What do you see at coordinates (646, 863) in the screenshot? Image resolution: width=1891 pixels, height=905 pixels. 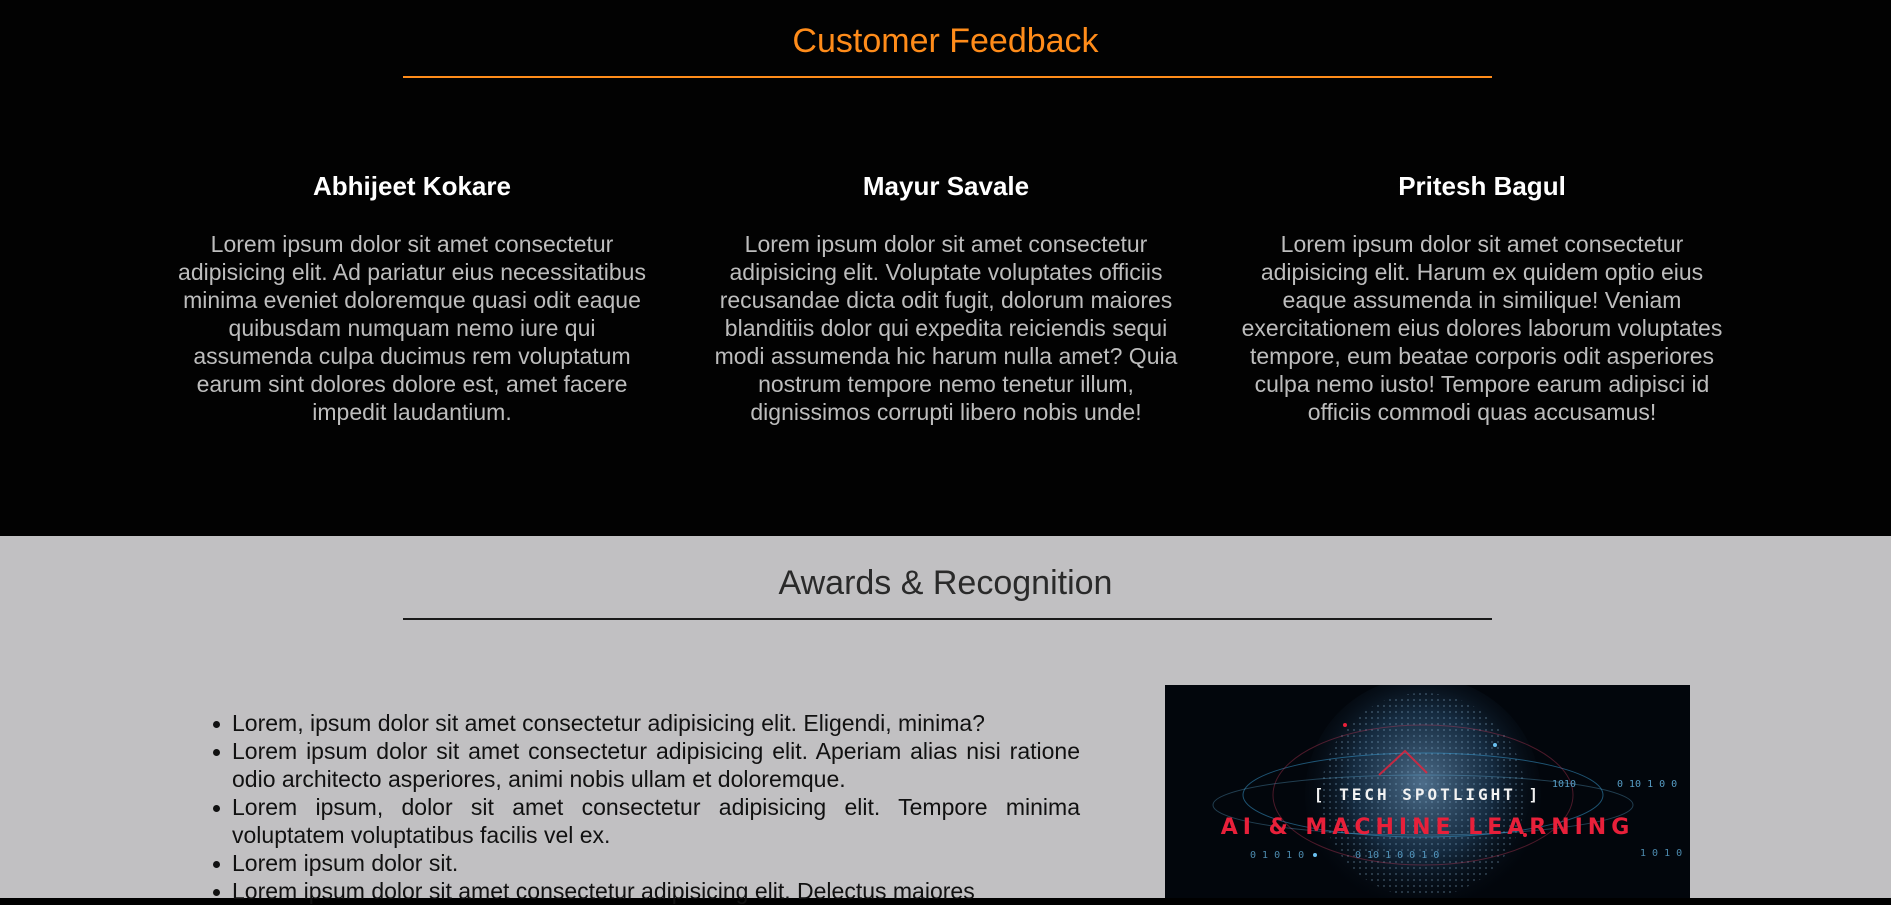 I see `award-item: Lorem ipsum dolor sit.` at bounding box center [646, 863].